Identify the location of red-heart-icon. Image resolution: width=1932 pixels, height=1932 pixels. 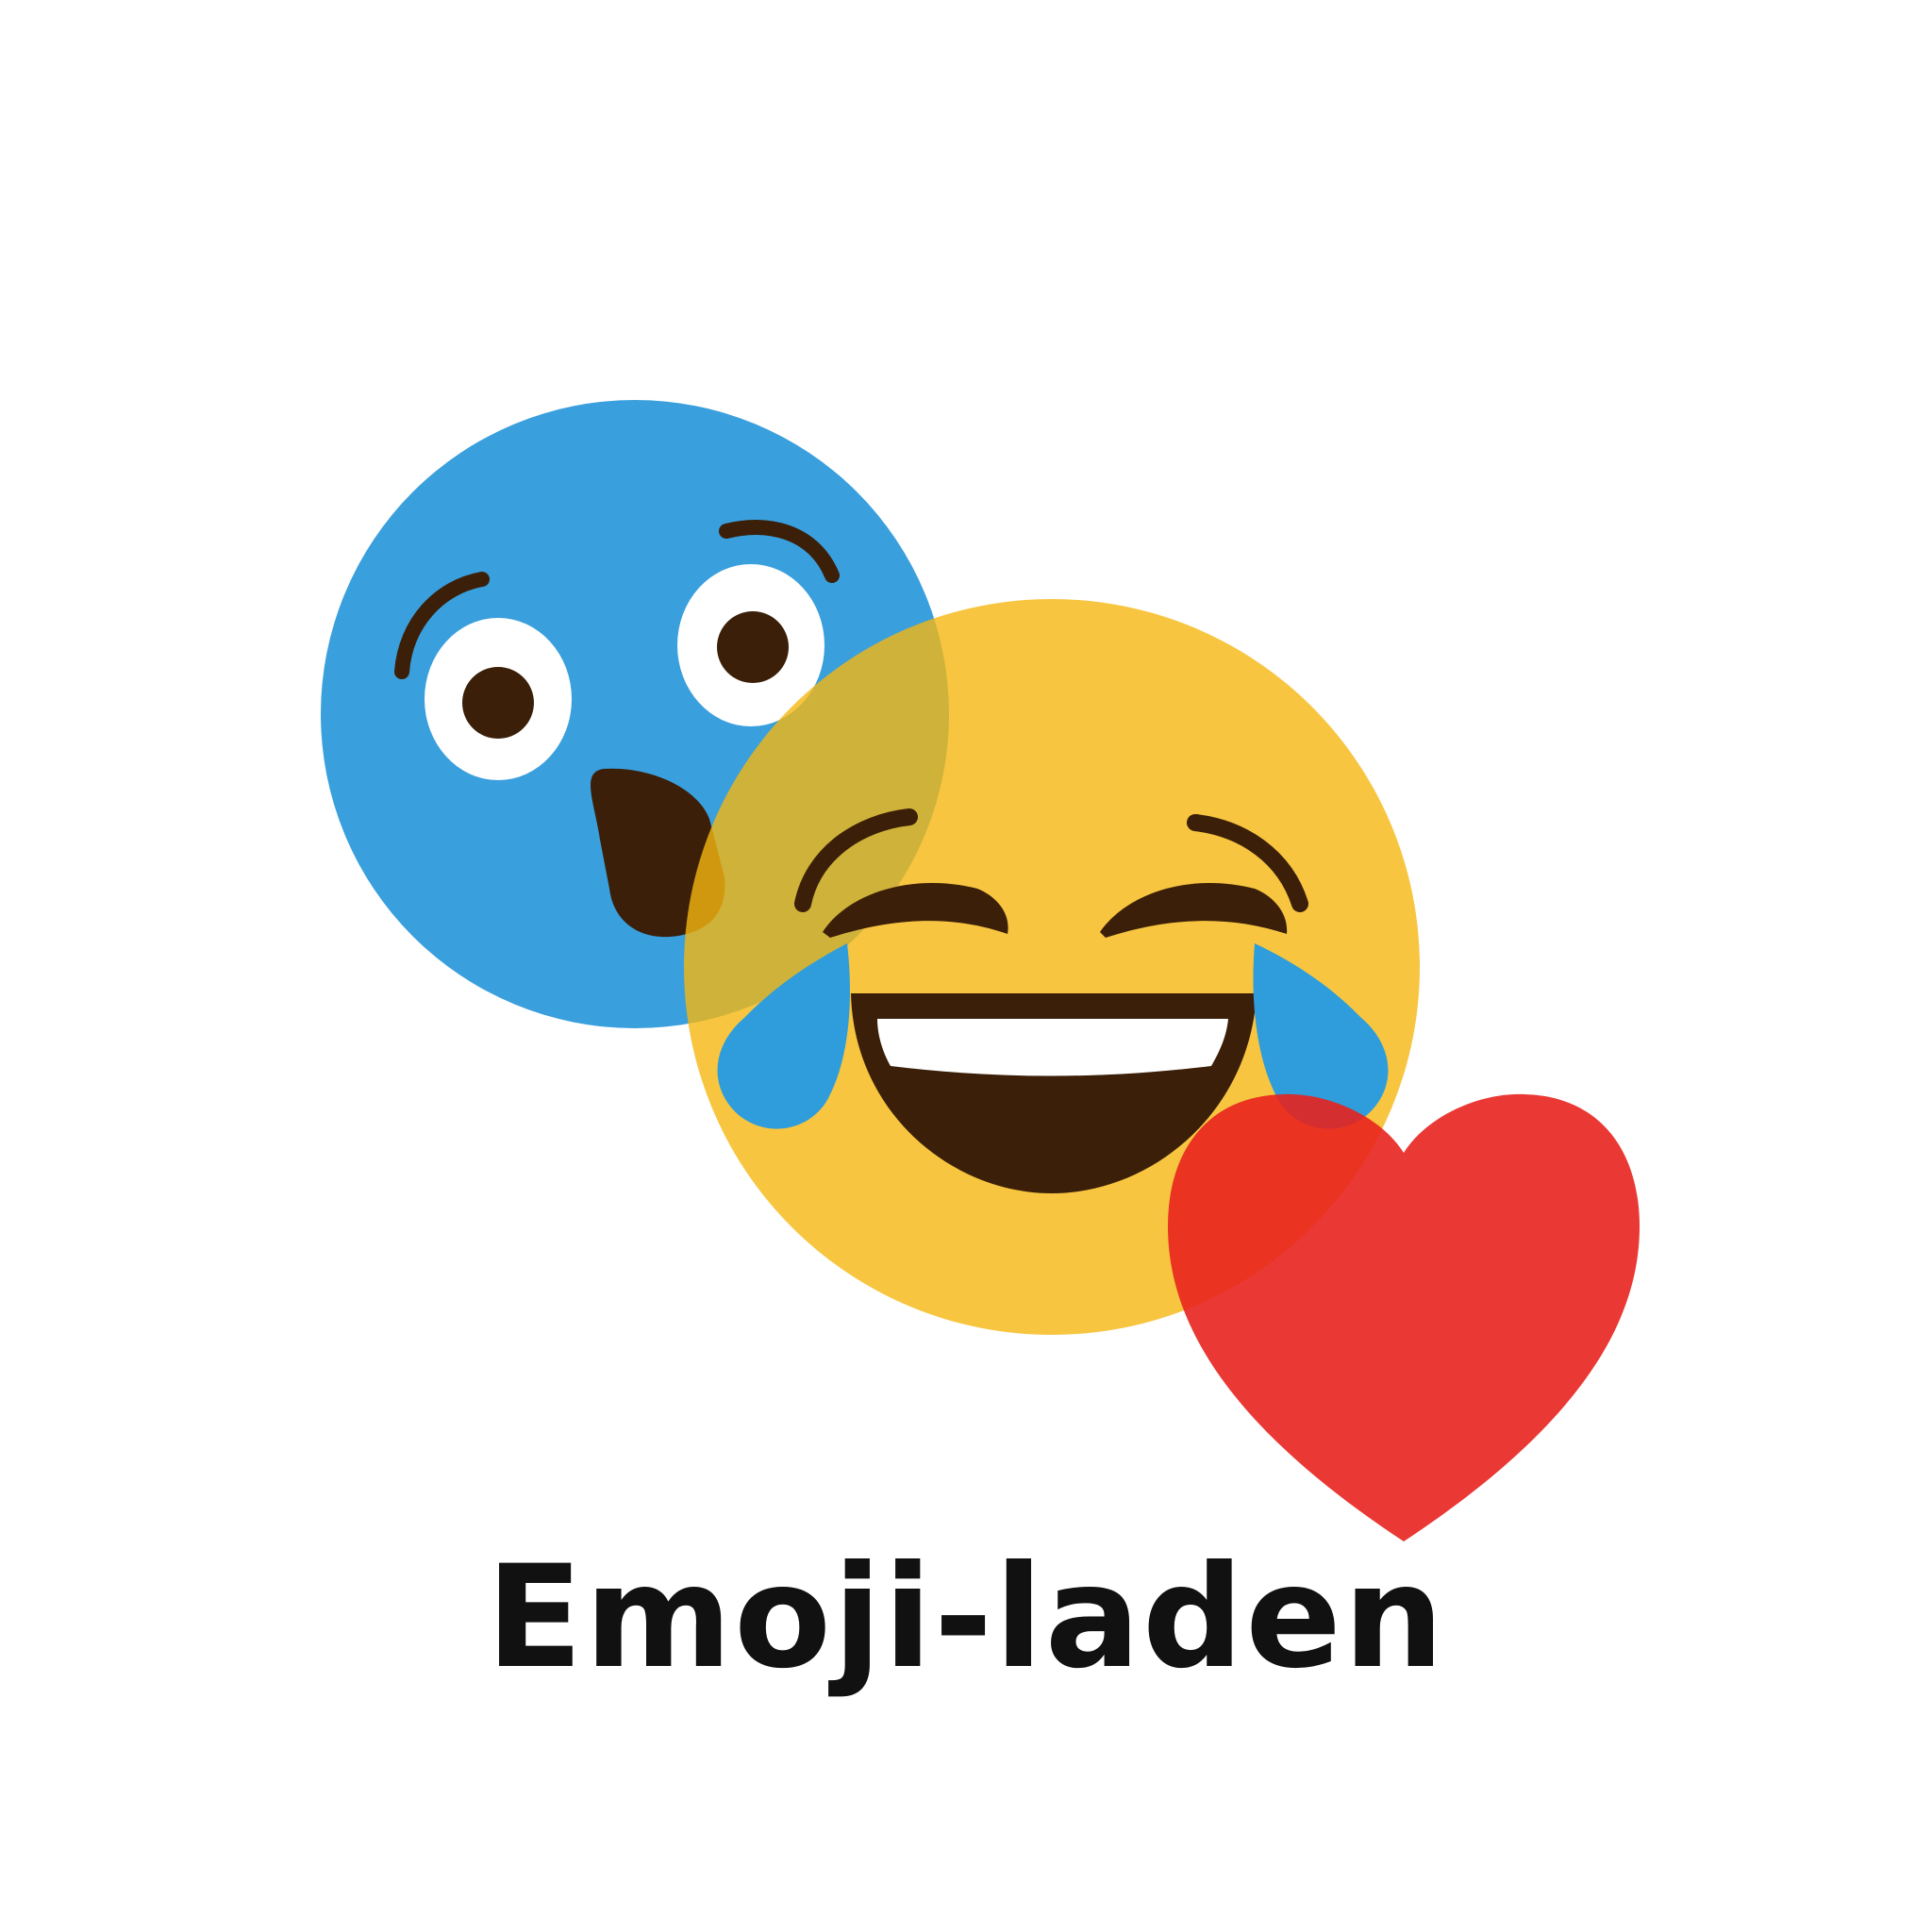
(1404, 1317).